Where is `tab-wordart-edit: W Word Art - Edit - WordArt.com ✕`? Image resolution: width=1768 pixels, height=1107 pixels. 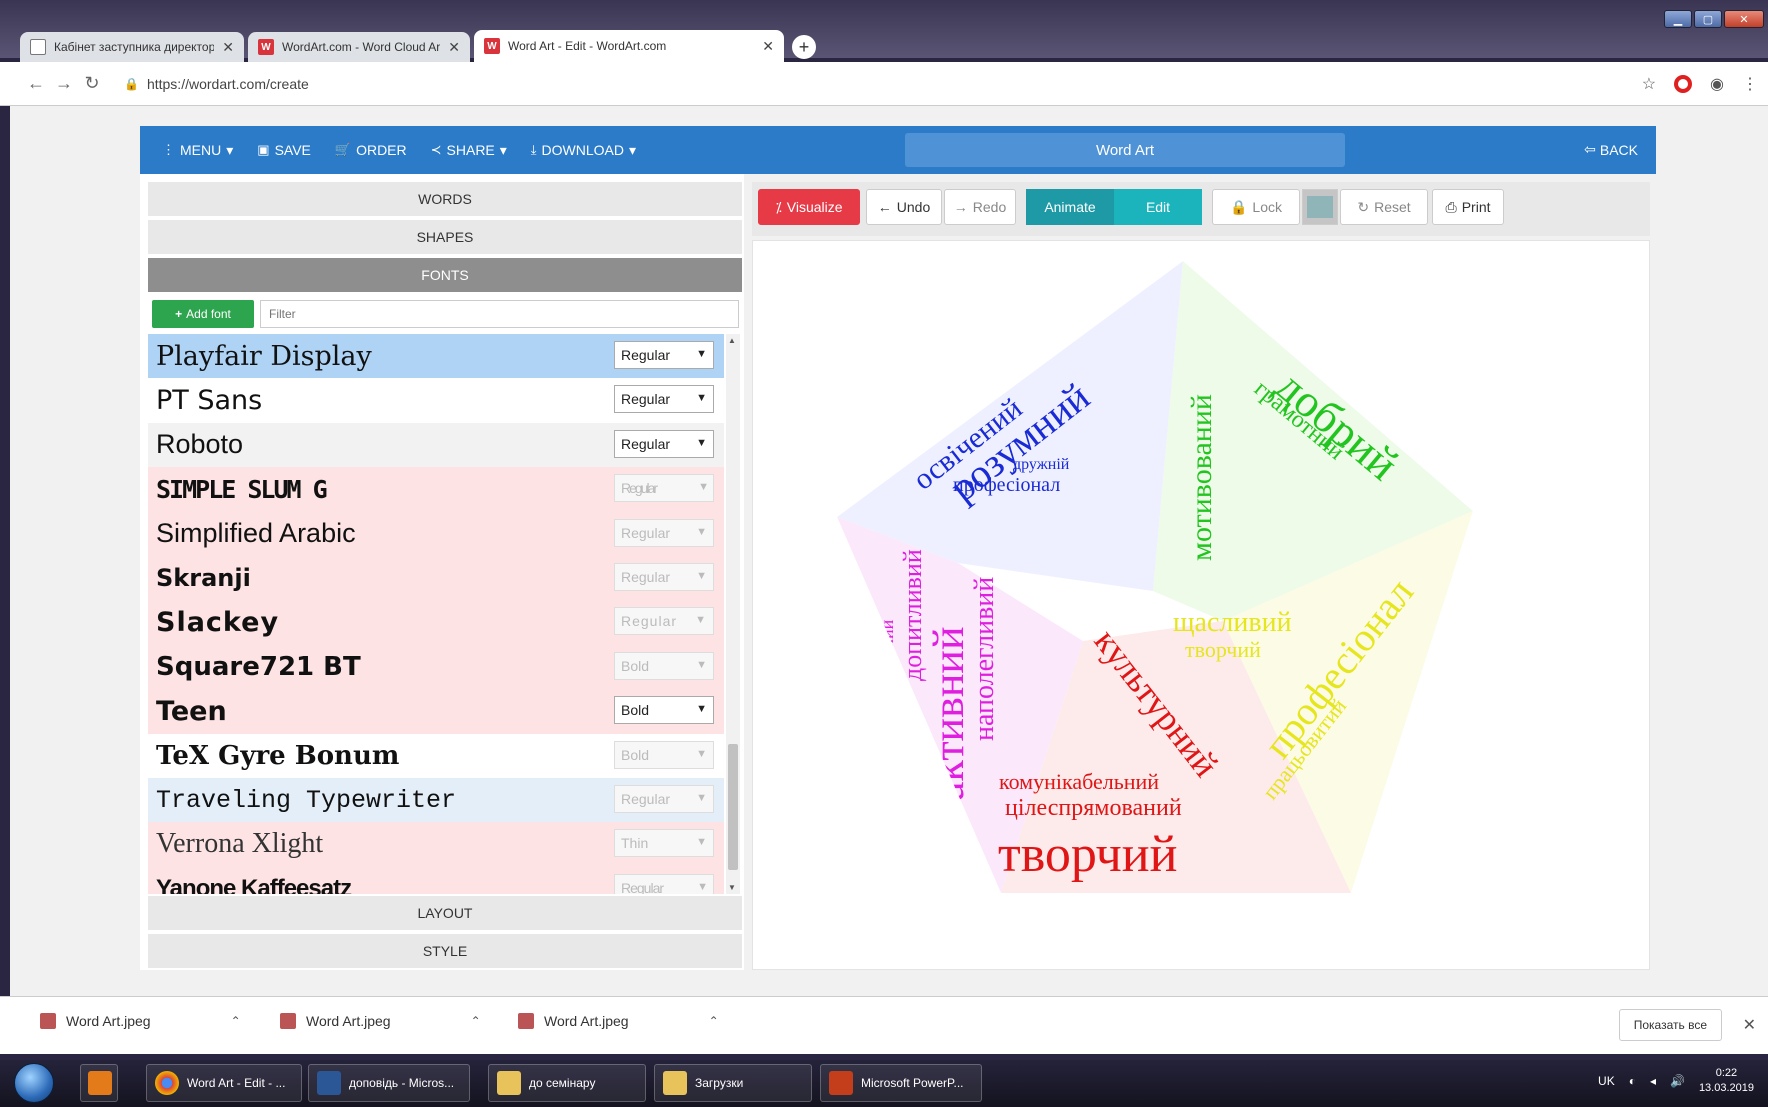
tab-wordart-edit: W Word Art - Edit - WordArt.com ✕ is located at coordinates (629, 46).